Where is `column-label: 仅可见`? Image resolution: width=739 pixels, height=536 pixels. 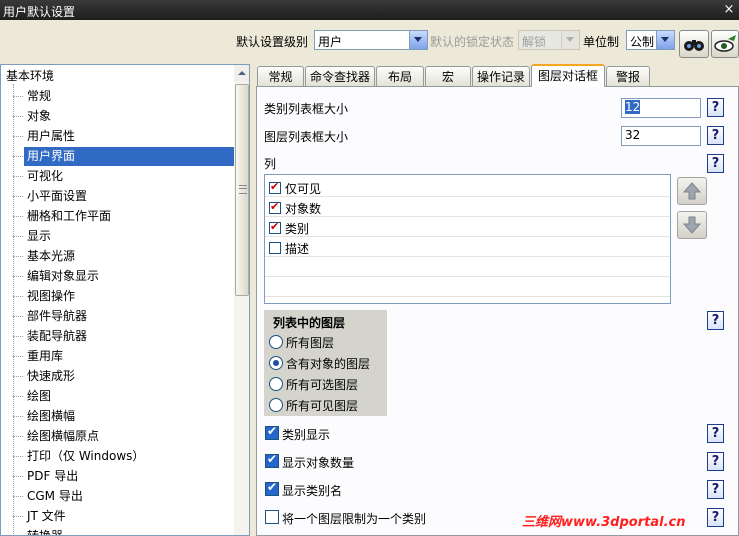
column-label: 仅可见 is located at coordinates (303, 189).